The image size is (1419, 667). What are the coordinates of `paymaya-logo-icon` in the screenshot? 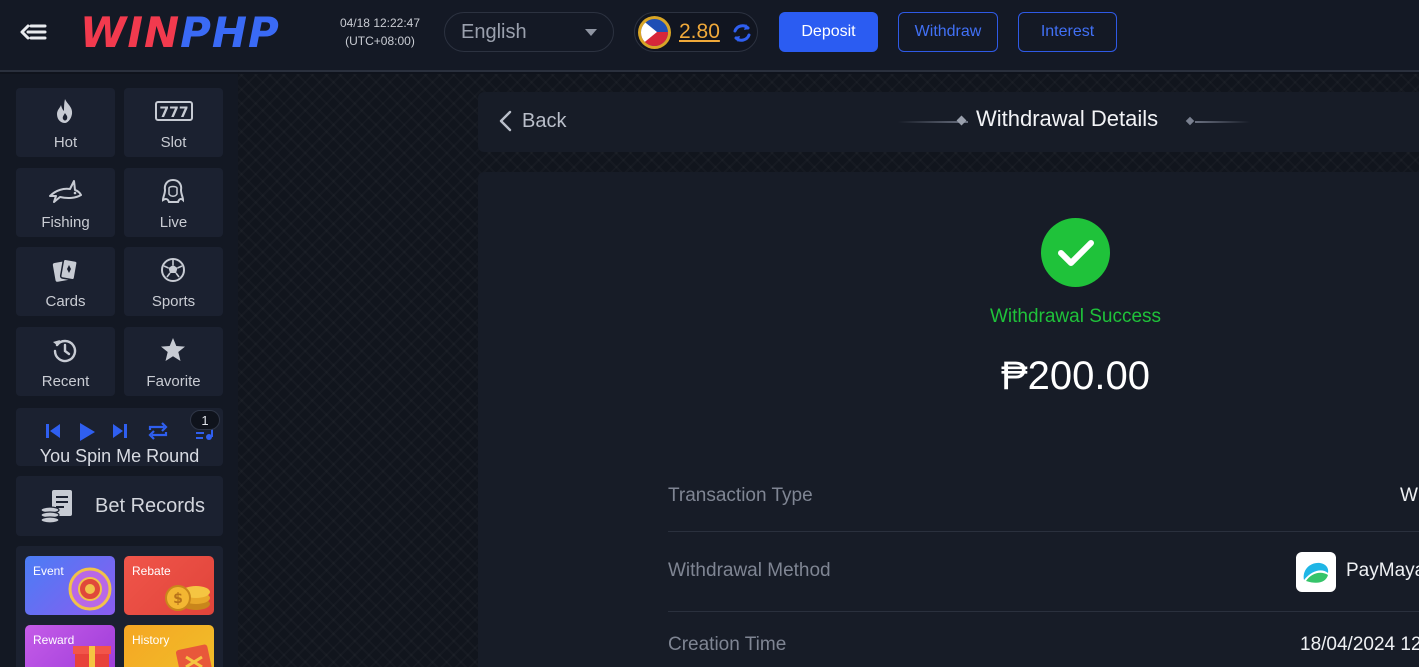 It's located at (1316, 572).